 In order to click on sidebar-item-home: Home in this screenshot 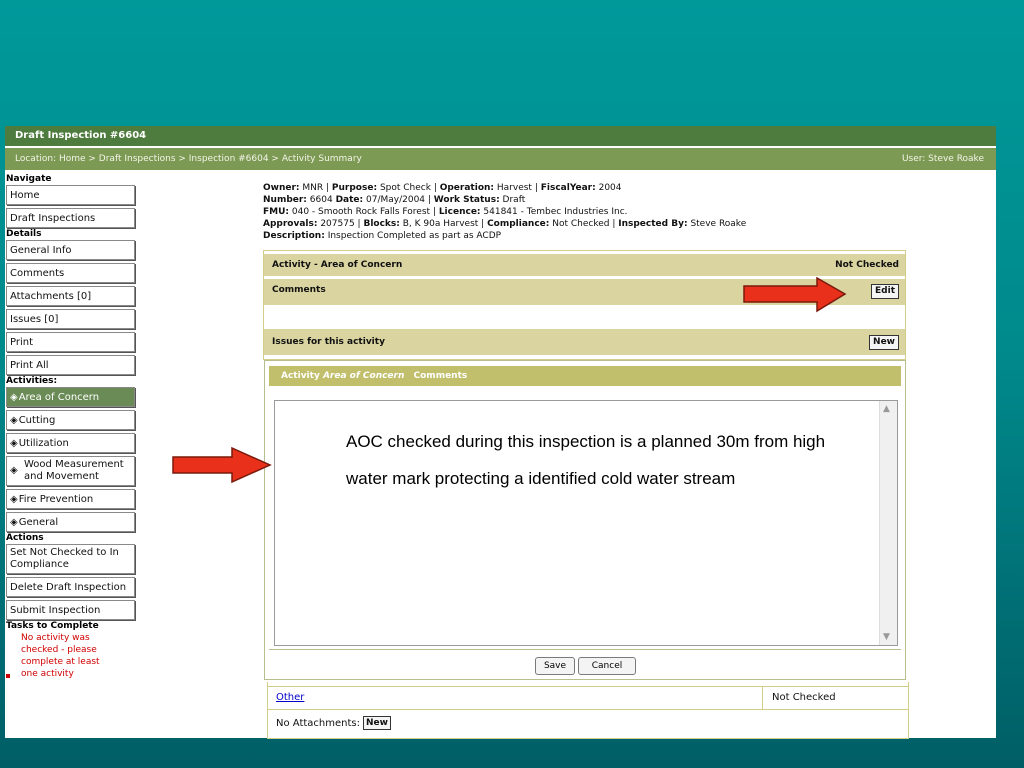, I will do `click(70, 195)`.